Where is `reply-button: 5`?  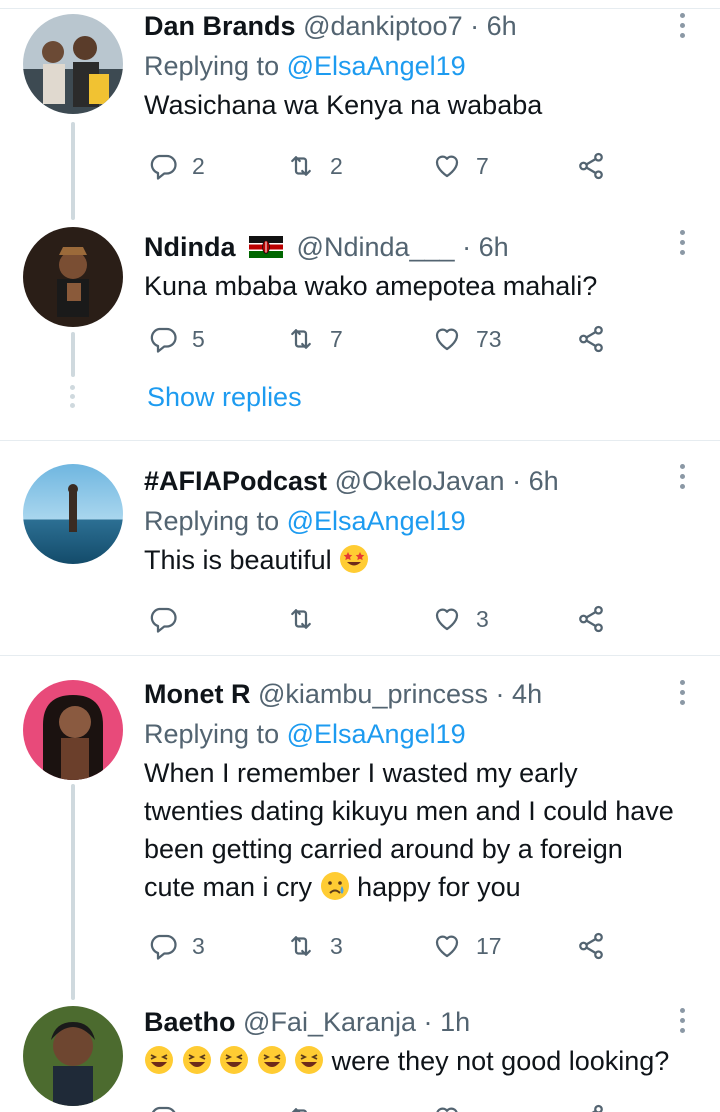 reply-button: 5 is located at coordinates (176, 339).